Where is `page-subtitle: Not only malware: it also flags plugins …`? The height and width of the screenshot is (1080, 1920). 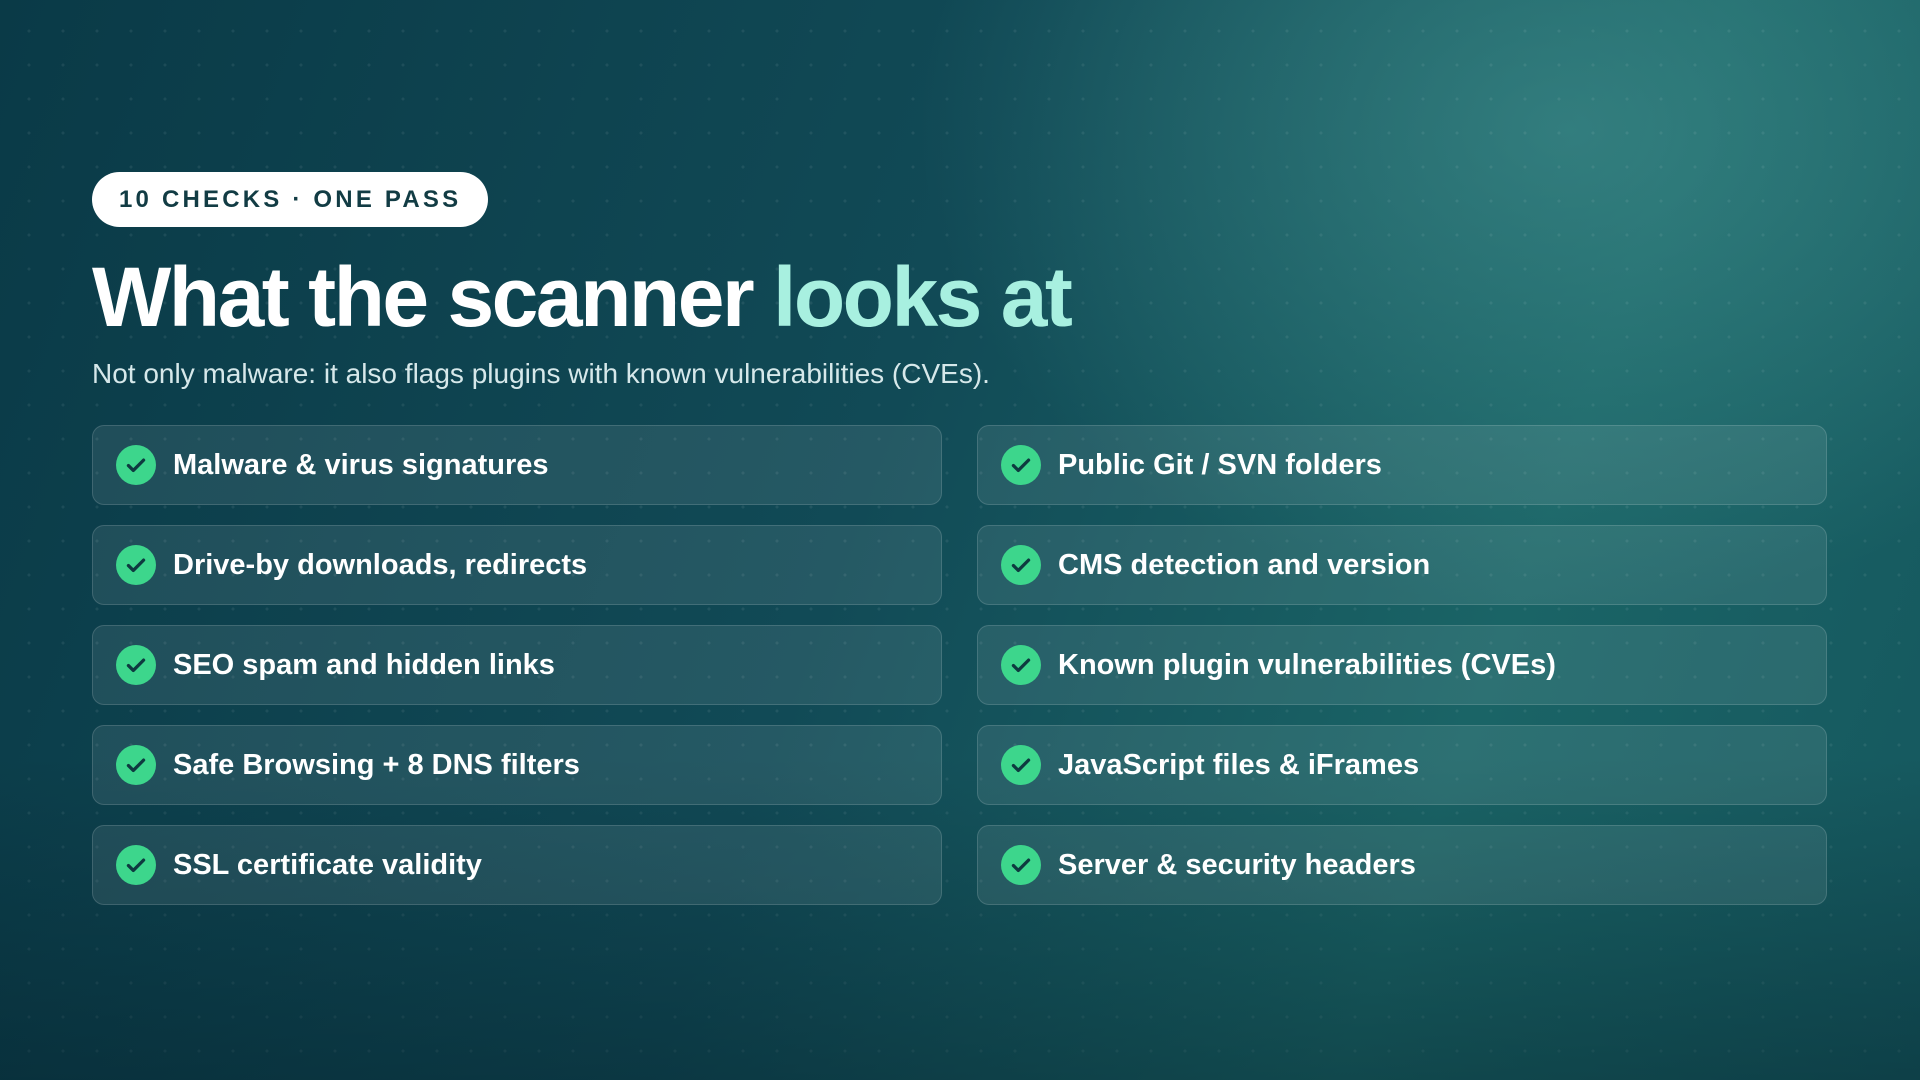
page-subtitle: Not only malware: it also flags plugins … is located at coordinates (541, 373).